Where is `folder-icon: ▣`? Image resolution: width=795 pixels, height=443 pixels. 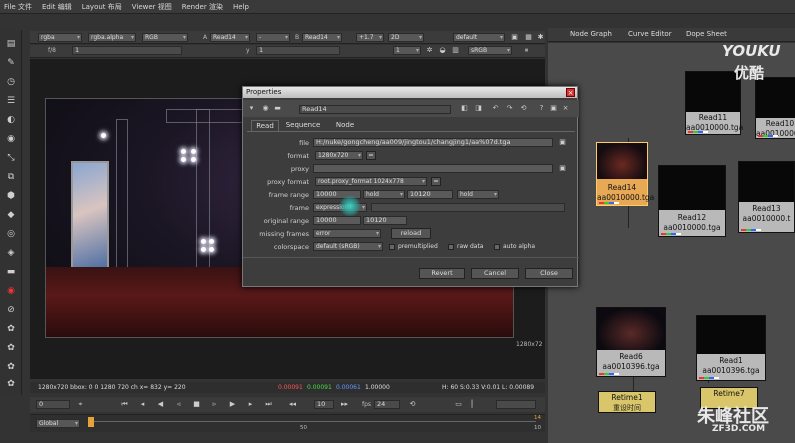
folder-icon: ▣ is located at coordinates (562, 142).